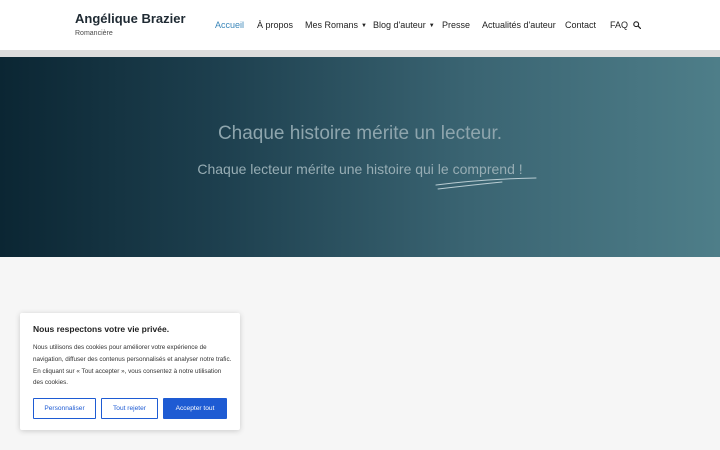 This screenshot has height=450, width=720. What do you see at coordinates (275, 25) in the screenshot?
I see `nav-item-a-propos: À propos` at bounding box center [275, 25].